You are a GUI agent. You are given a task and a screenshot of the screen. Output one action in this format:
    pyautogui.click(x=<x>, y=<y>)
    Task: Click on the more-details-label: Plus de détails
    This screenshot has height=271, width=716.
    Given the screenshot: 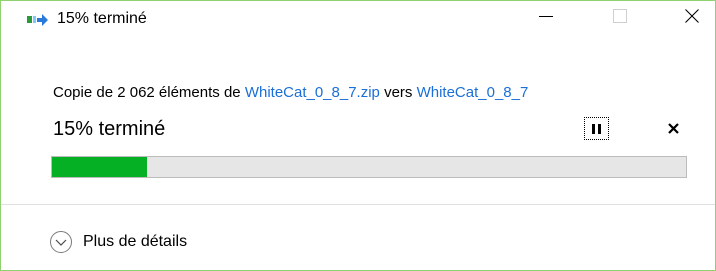 What is the action you would take?
    pyautogui.click(x=135, y=241)
    